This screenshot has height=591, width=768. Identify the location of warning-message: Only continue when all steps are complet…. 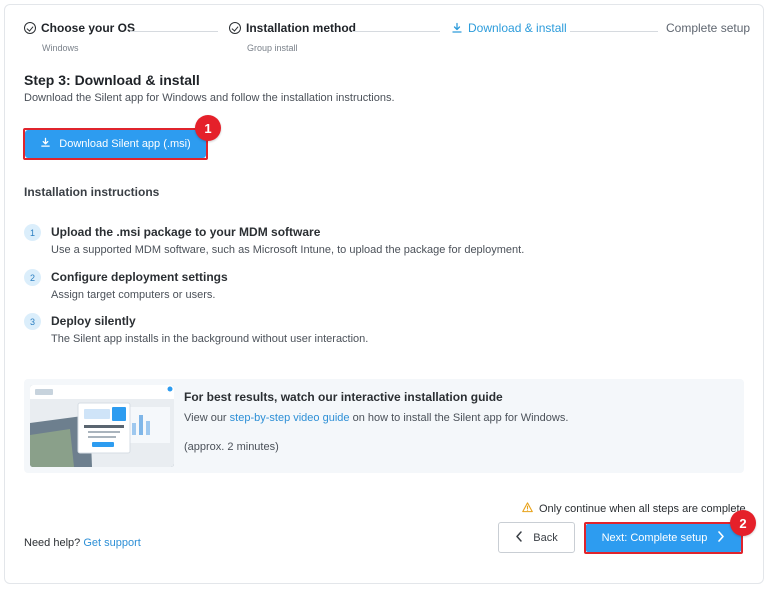
(634, 509).